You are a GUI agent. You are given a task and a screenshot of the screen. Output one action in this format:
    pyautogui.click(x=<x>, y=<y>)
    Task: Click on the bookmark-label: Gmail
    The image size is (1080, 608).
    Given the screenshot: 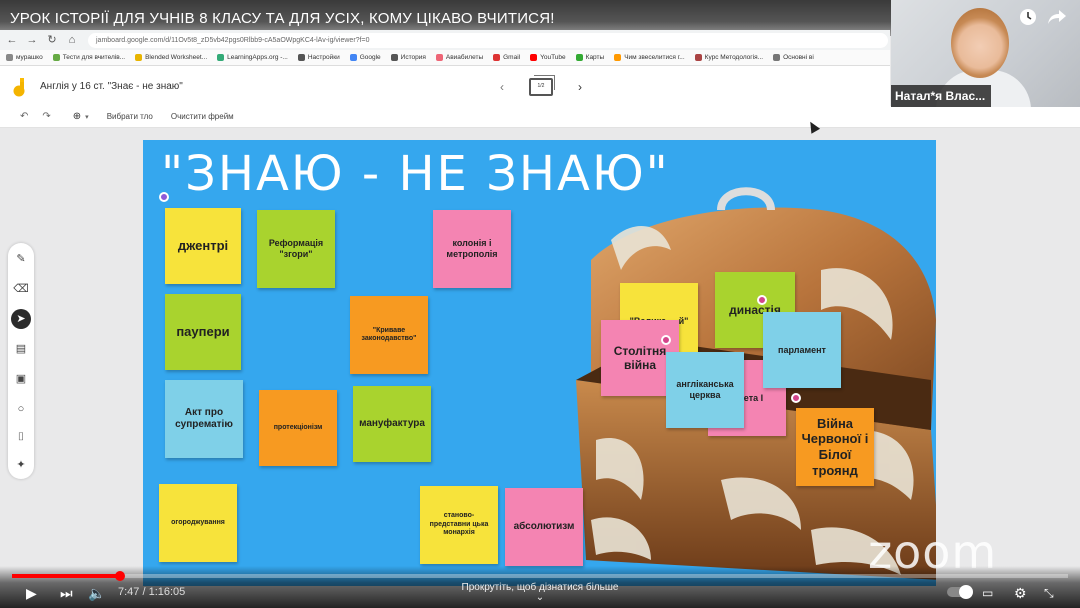 What is the action you would take?
    pyautogui.click(x=512, y=57)
    